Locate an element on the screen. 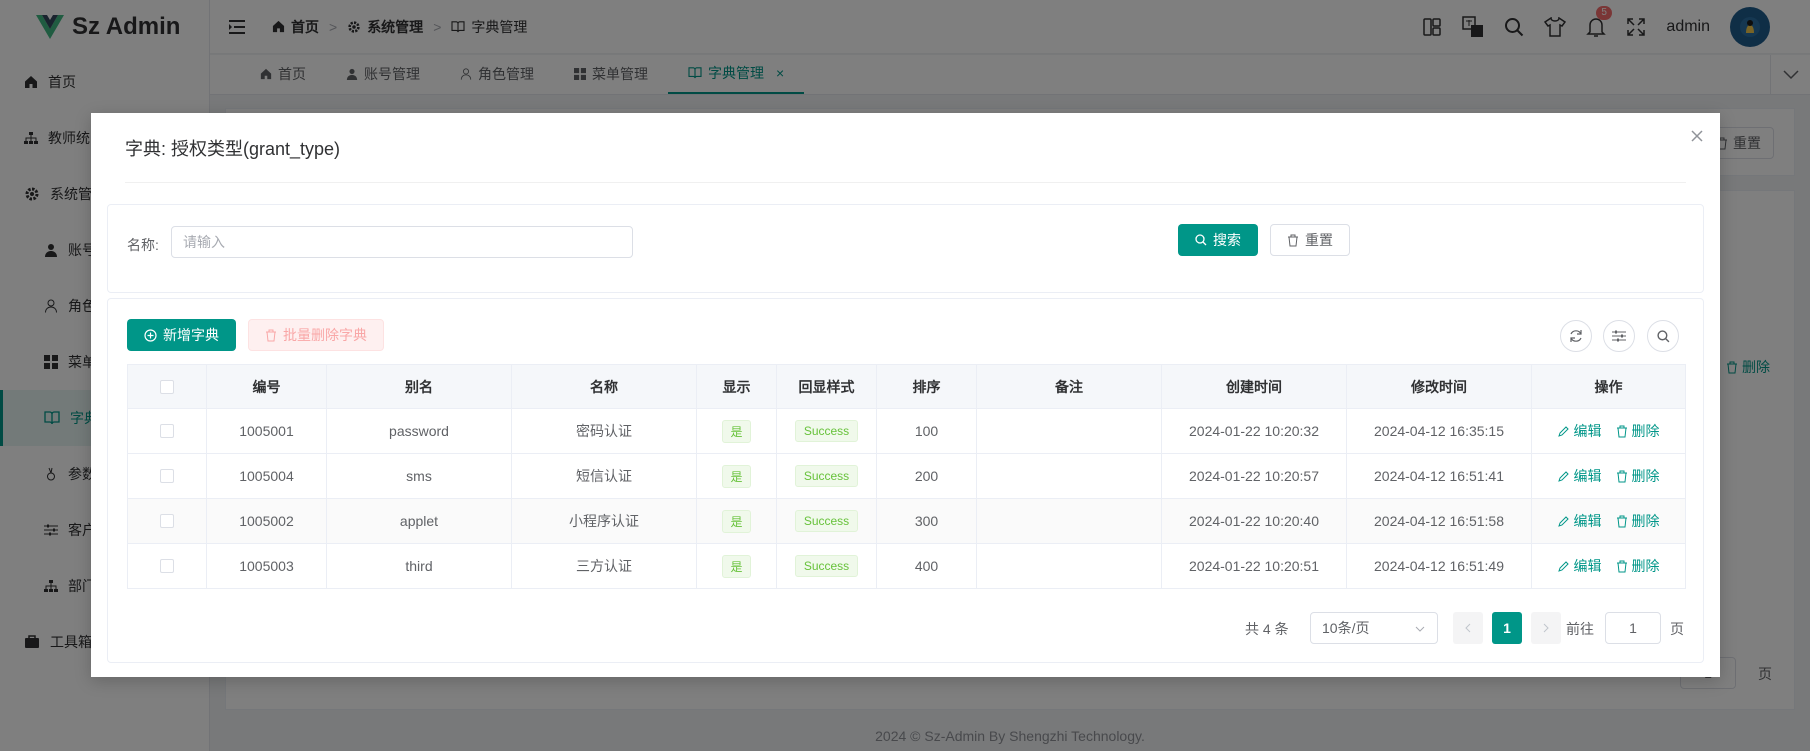 This screenshot has width=1810, height=751. page-unit-label: 页 is located at coordinates (1677, 629).